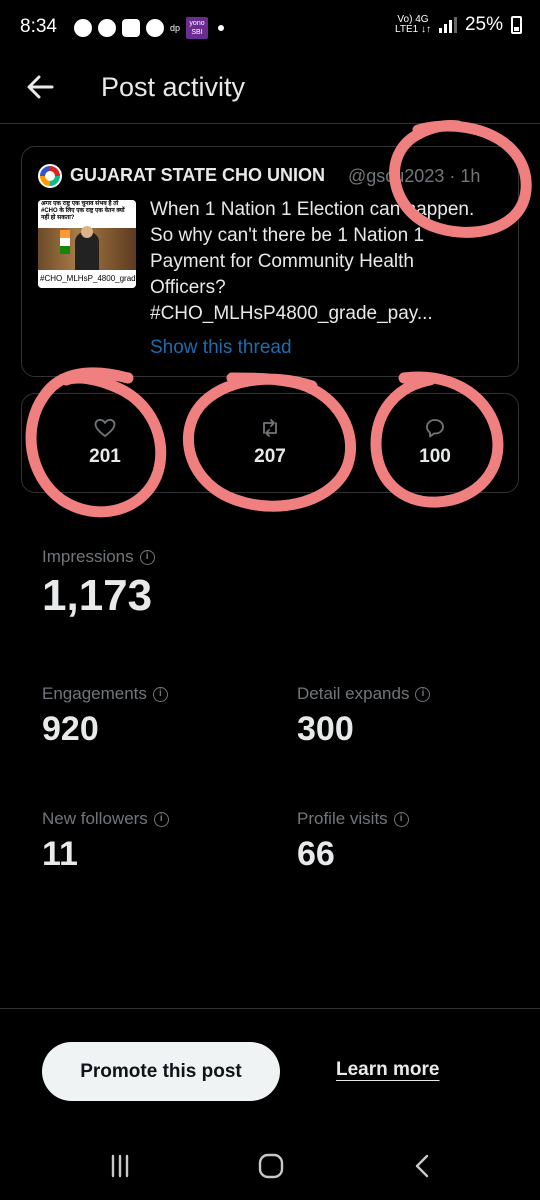 The height and width of the screenshot is (1200, 540). What do you see at coordinates (270, 28) in the screenshot?
I see `status-bar: 8:34 dp yono SBI Vo) 4G LTE1 ↓↑ 25%` at bounding box center [270, 28].